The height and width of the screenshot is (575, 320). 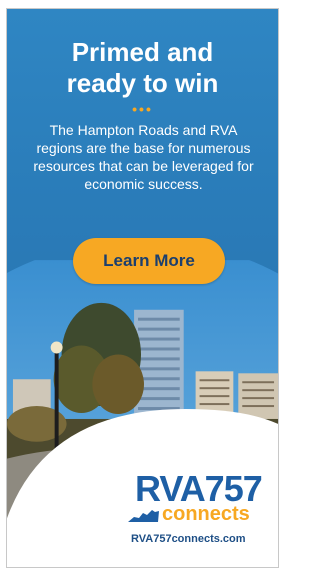 I want to click on headline-line-2: ready to win, so click(x=142, y=83).